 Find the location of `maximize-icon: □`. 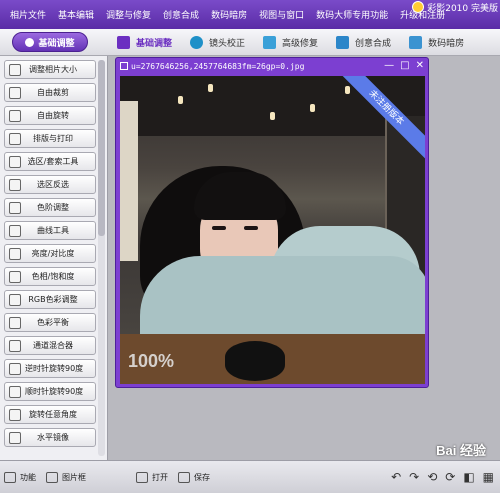

maximize-icon: □ is located at coordinates (404, 66).